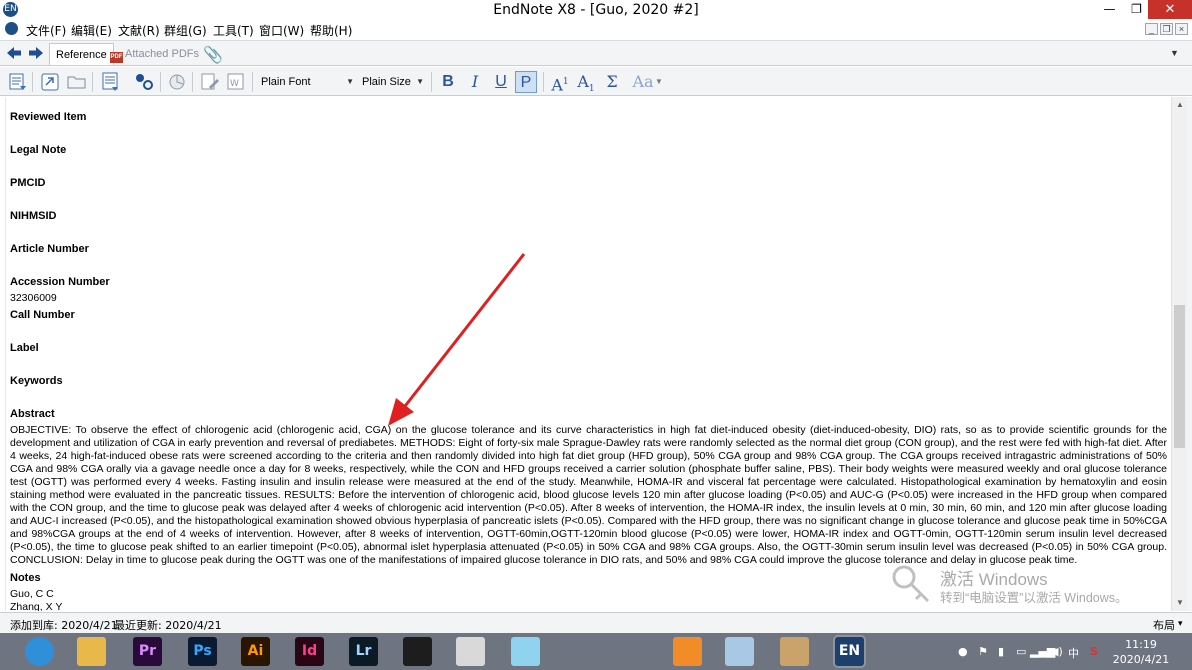  I want to click on field-value-accession-number: 32306009, so click(33, 298).